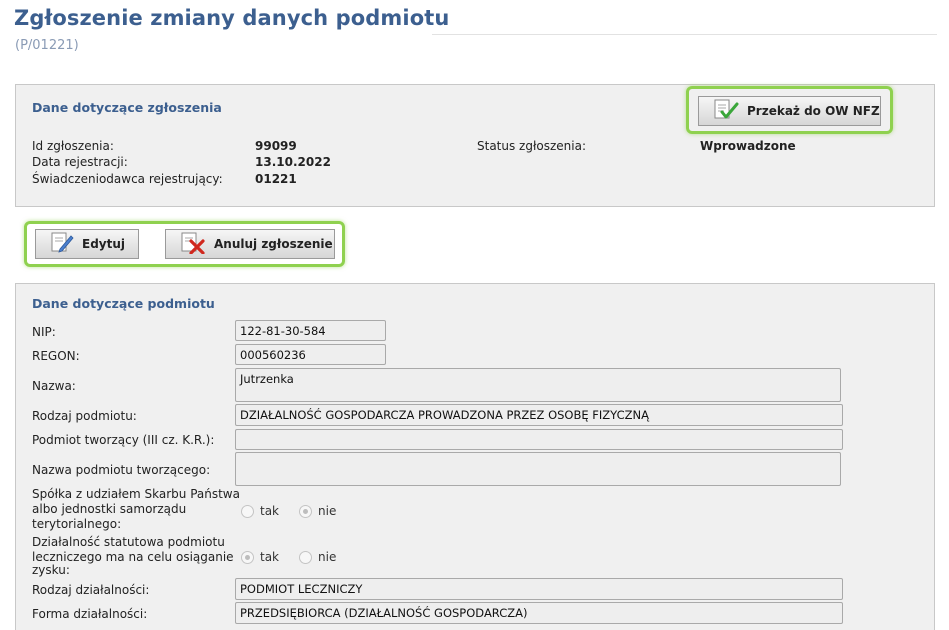 This screenshot has width=949, height=630. What do you see at coordinates (51, 570) in the screenshot?
I see `zysk-label-line-3: zysku:` at bounding box center [51, 570].